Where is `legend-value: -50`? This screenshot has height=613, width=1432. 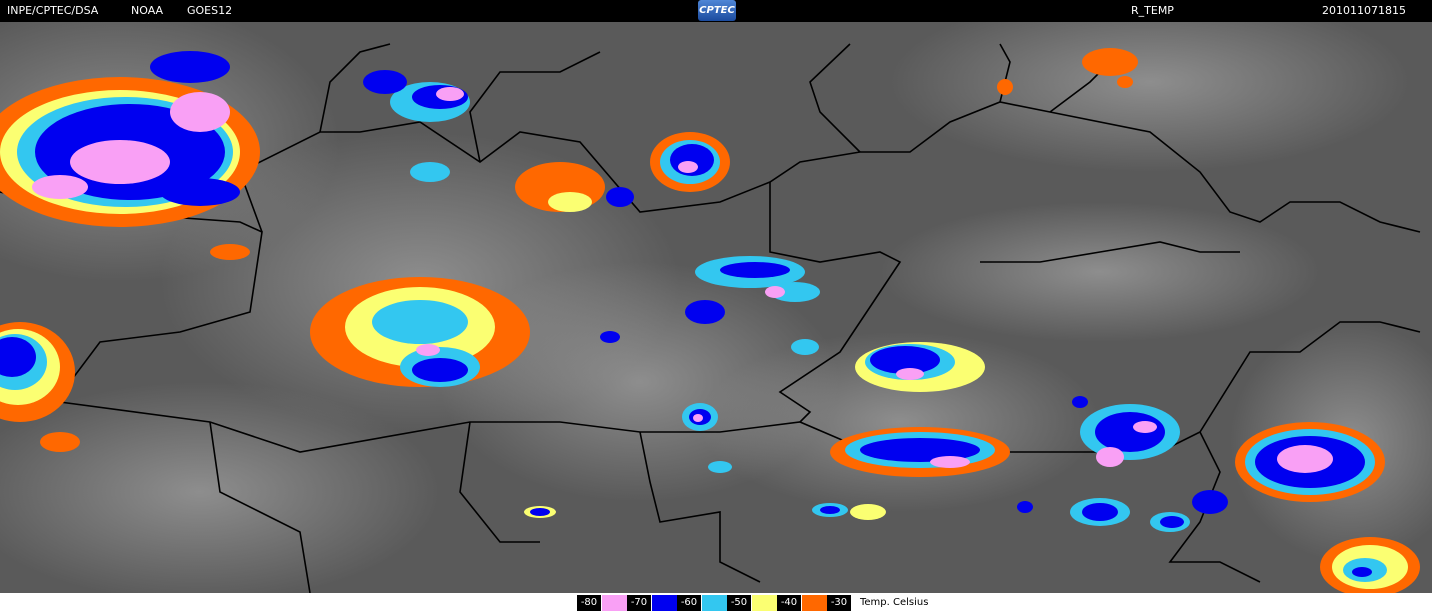 legend-value: -50 is located at coordinates (739, 603).